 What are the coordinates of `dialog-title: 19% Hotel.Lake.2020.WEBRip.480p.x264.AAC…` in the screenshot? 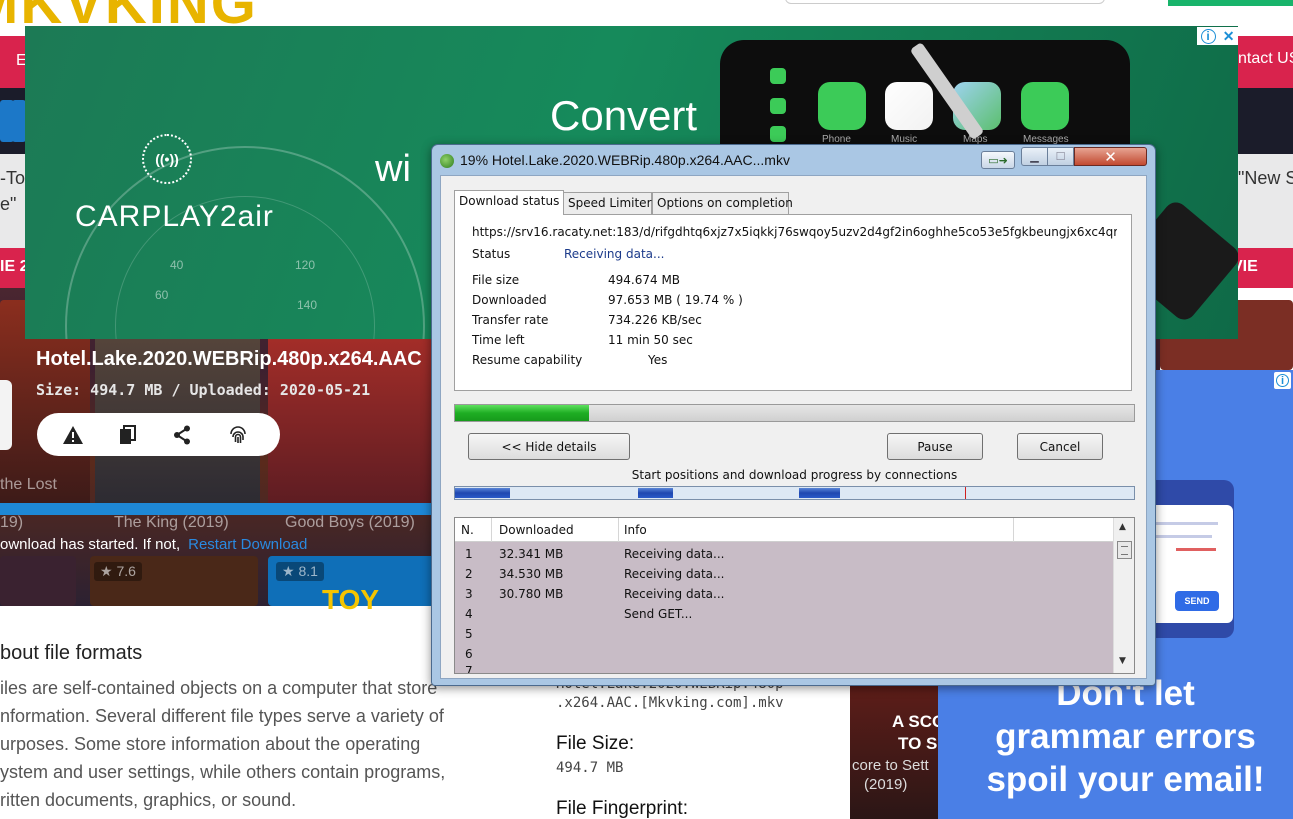 It's located at (625, 160).